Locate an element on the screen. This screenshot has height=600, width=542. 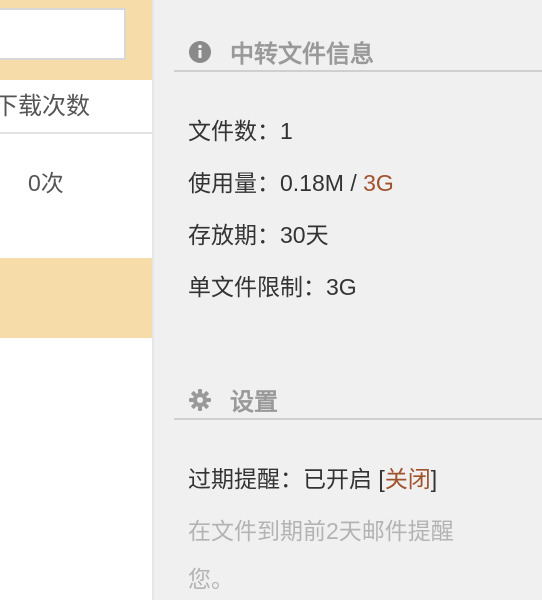
retention-period: 存放期：30天 is located at coordinates (258, 235).